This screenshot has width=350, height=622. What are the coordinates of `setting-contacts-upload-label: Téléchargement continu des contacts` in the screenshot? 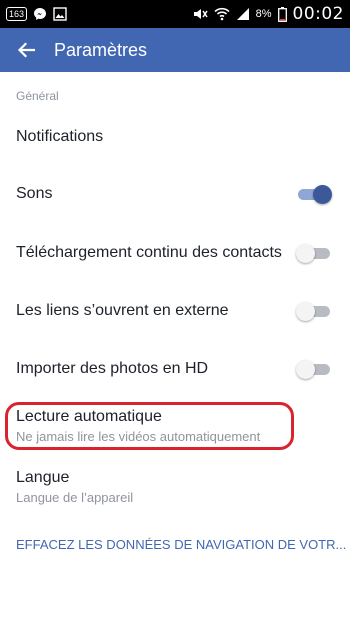 It's located at (149, 252).